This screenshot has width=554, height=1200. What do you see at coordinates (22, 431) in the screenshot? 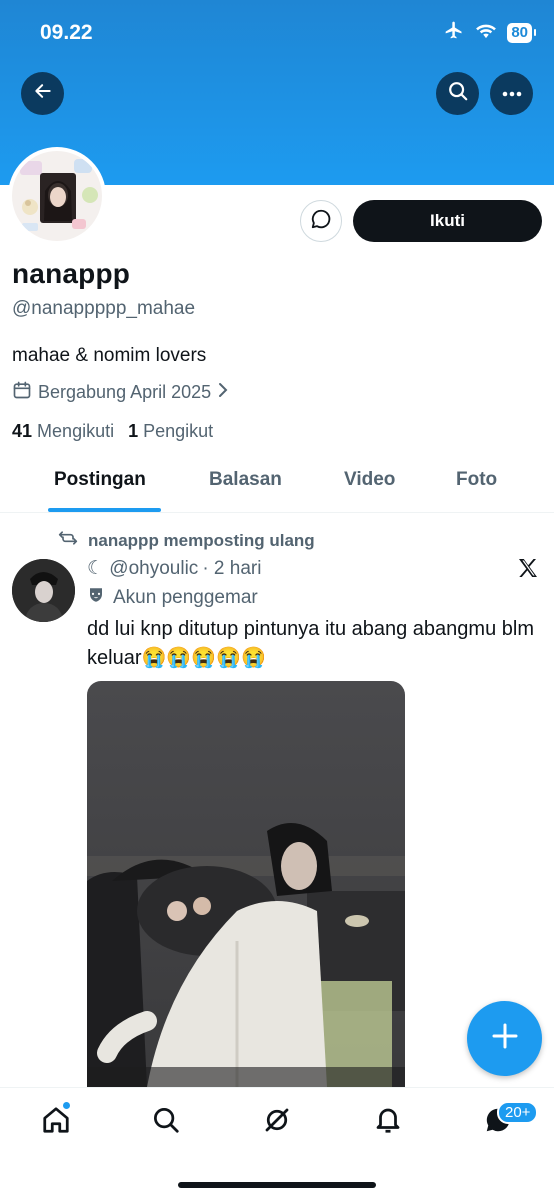
I see `following-count: 41` at bounding box center [22, 431].